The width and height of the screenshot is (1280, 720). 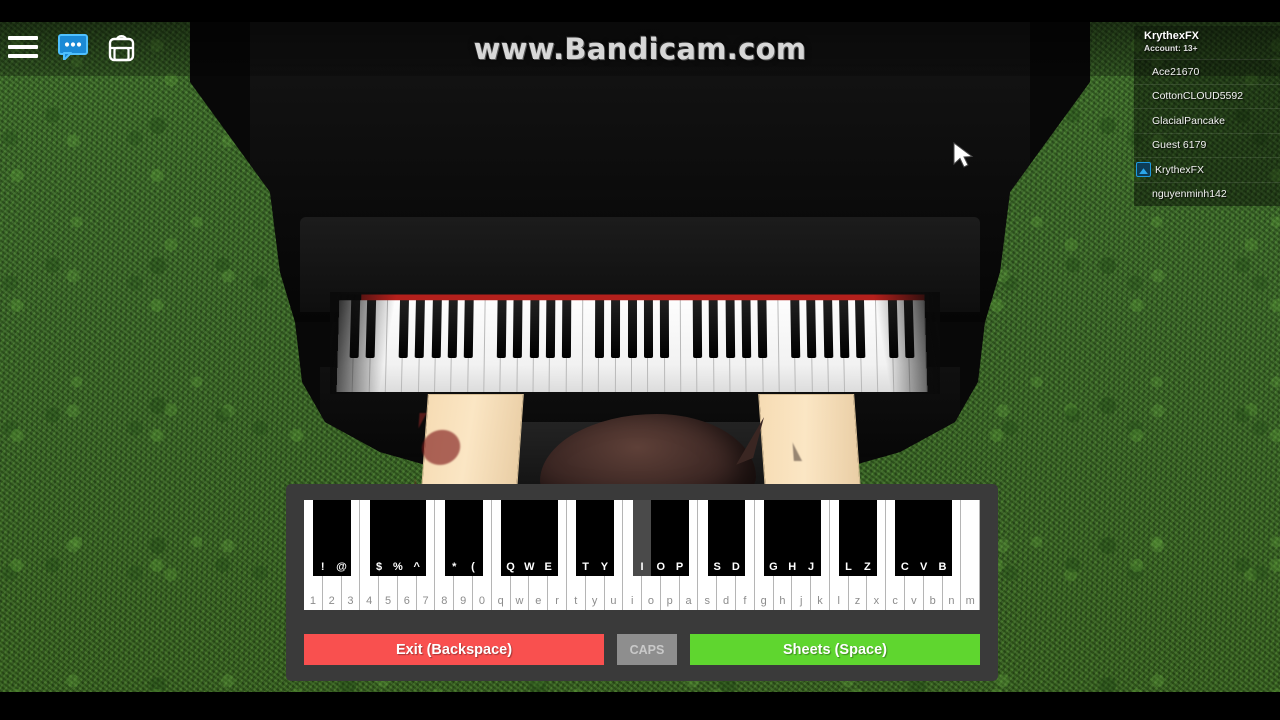 What do you see at coordinates (717, 567) in the screenshot?
I see `black-key-label: S` at bounding box center [717, 567].